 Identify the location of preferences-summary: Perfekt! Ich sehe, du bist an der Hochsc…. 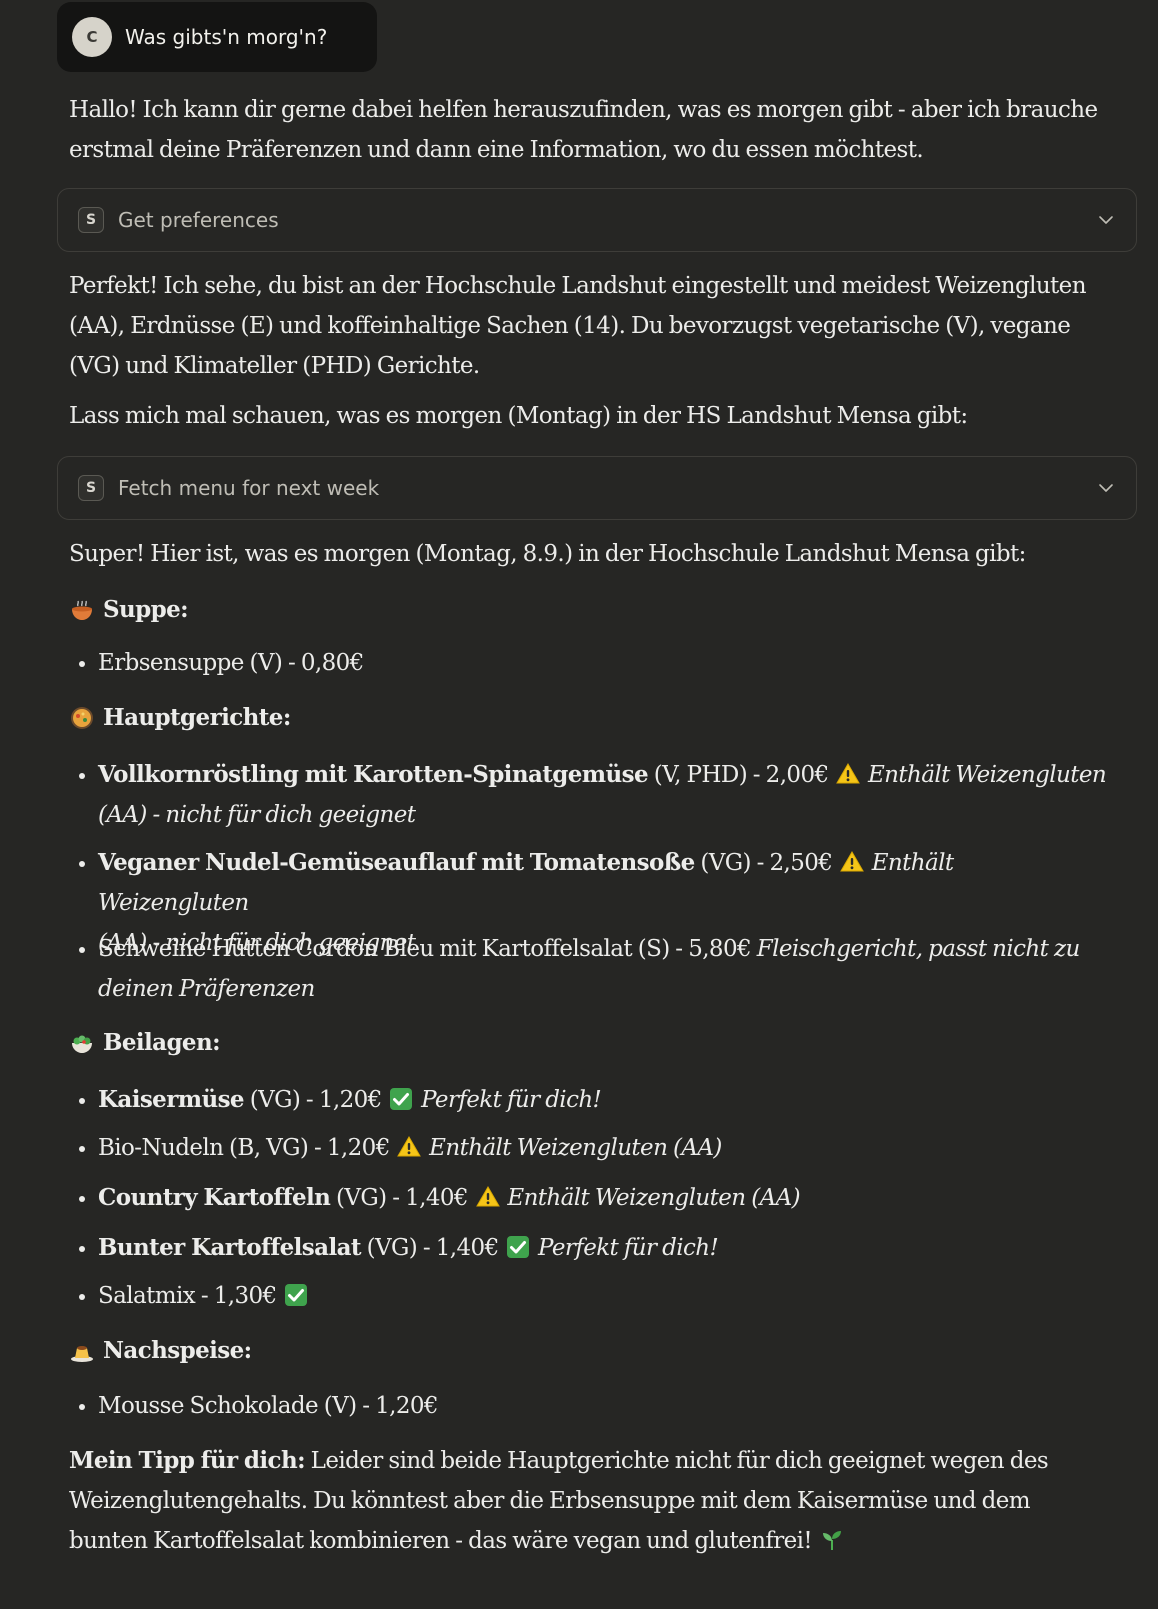
(578, 326).